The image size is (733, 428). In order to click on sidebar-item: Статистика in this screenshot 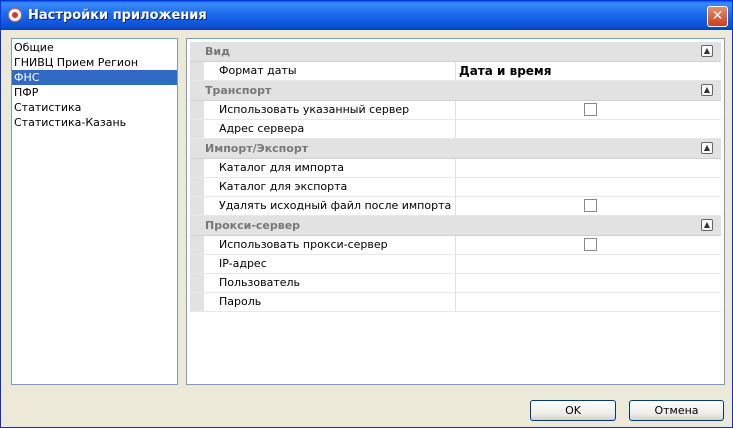, I will do `click(94, 107)`.